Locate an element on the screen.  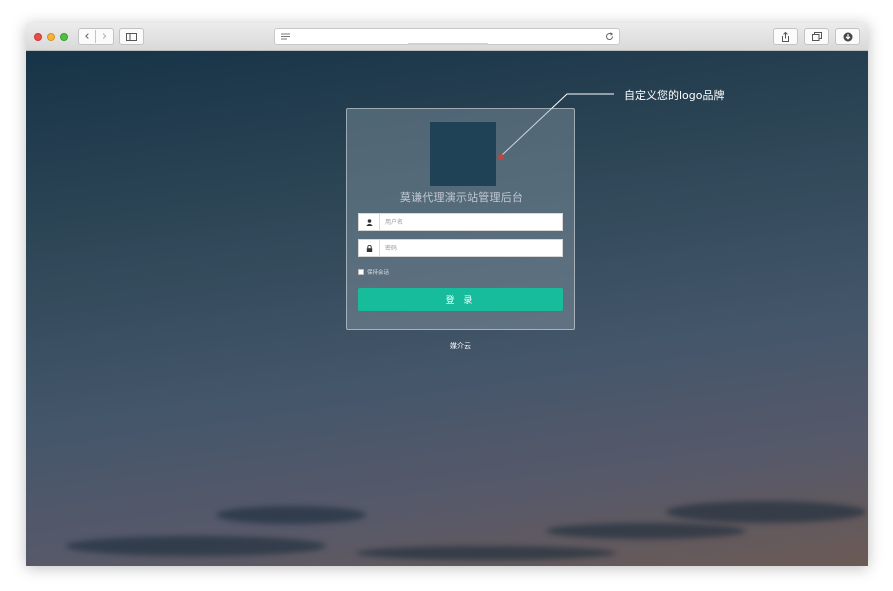
login-panel: 莫谦代理演示站管理后台 保持会话 登 录 is located at coordinates (460, 219).